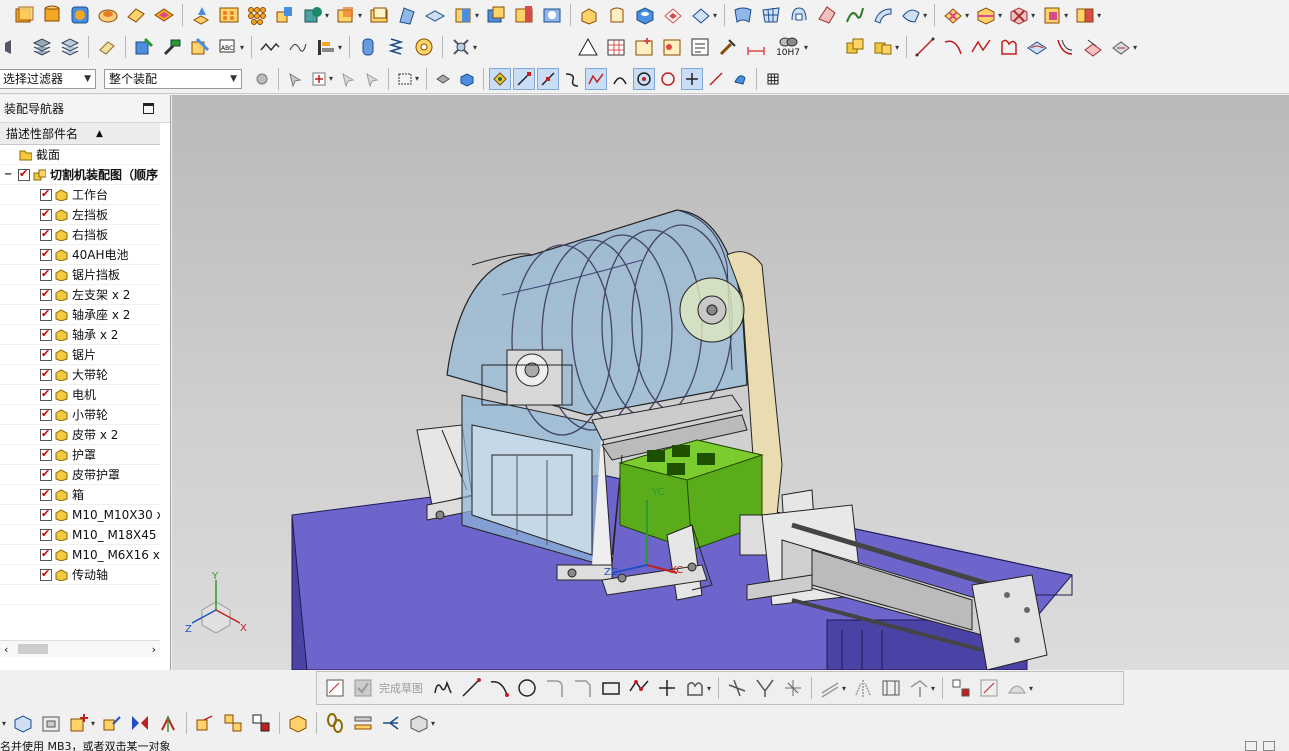 The height and width of the screenshot is (751, 1289). I want to click on quadrant-snap-icon, so click(644, 78).